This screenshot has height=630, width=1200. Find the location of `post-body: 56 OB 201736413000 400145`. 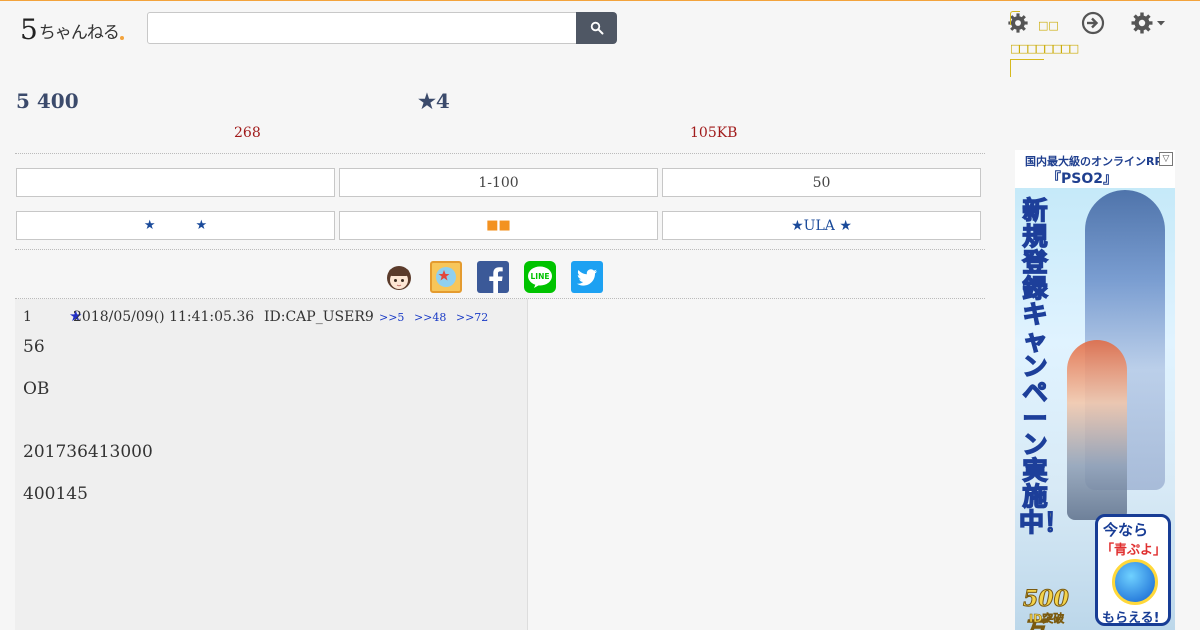

post-body: 56 OB 201736413000 400145 is located at coordinates (88, 421).